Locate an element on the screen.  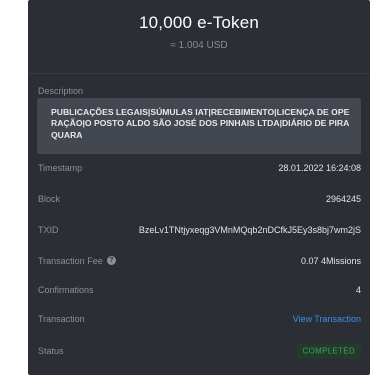
view-transaction-link: View Transaction is located at coordinates (327, 319).